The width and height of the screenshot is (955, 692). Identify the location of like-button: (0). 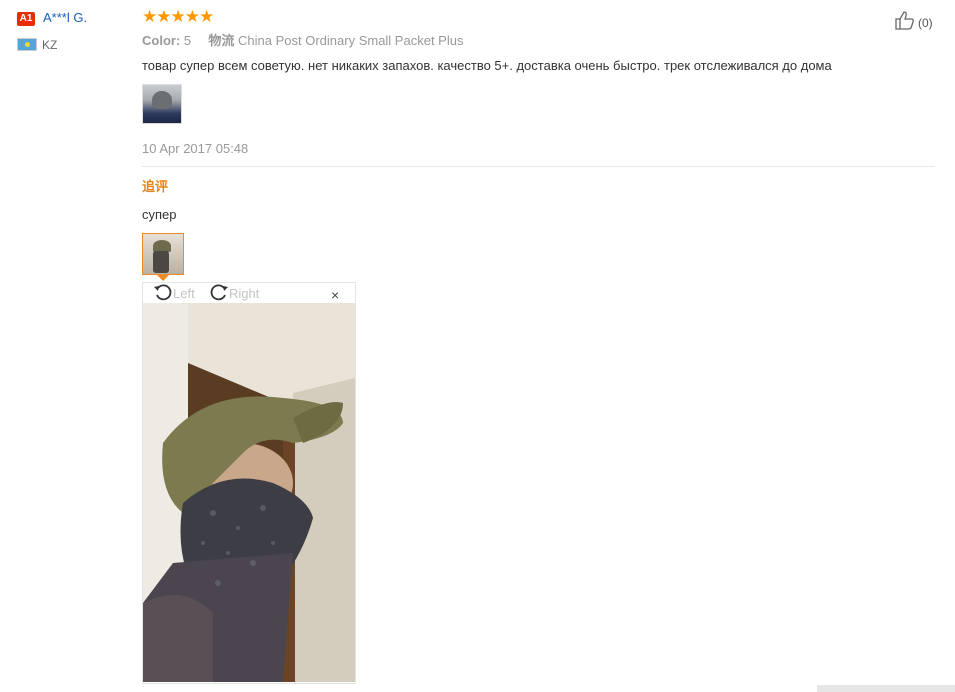
(913, 23).